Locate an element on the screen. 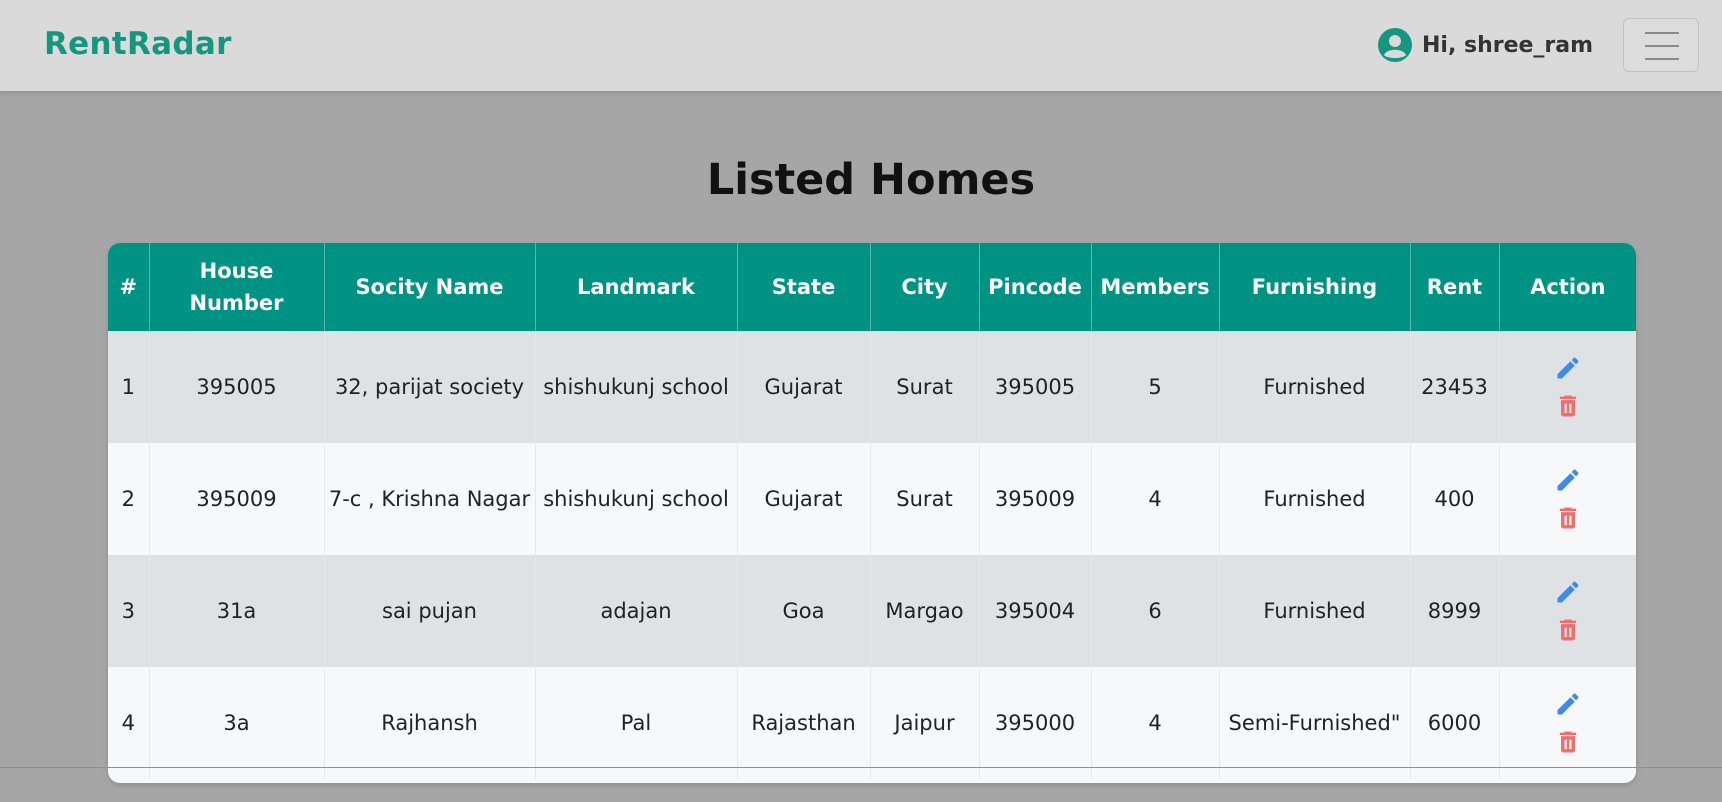  cell-pincode: 395009 is located at coordinates (1035, 499).